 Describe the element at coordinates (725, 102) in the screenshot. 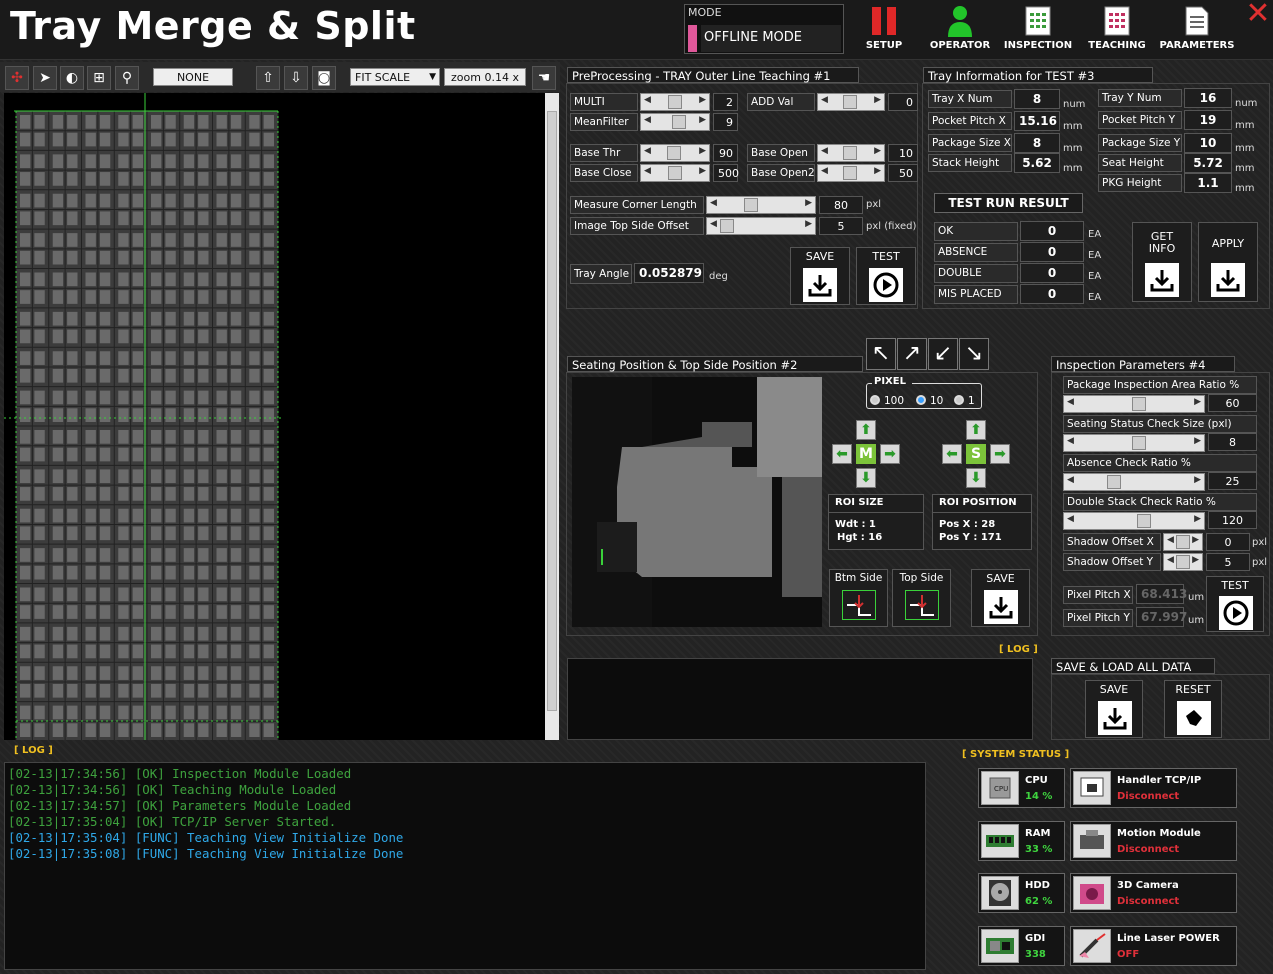

I see `multi-value: 2` at that location.